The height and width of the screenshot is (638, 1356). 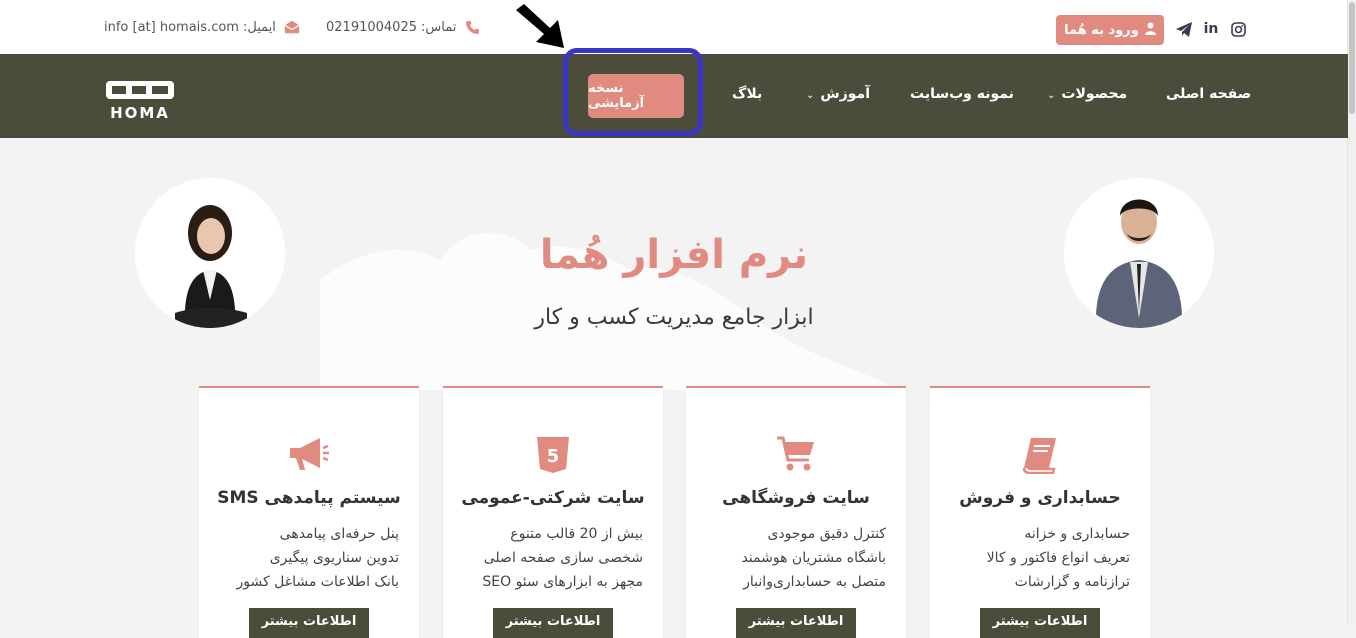 What do you see at coordinates (1077, 534) in the screenshot?
I see `card-feature-line: حسابداری و خزانه` at bounding box center [1077, 534].